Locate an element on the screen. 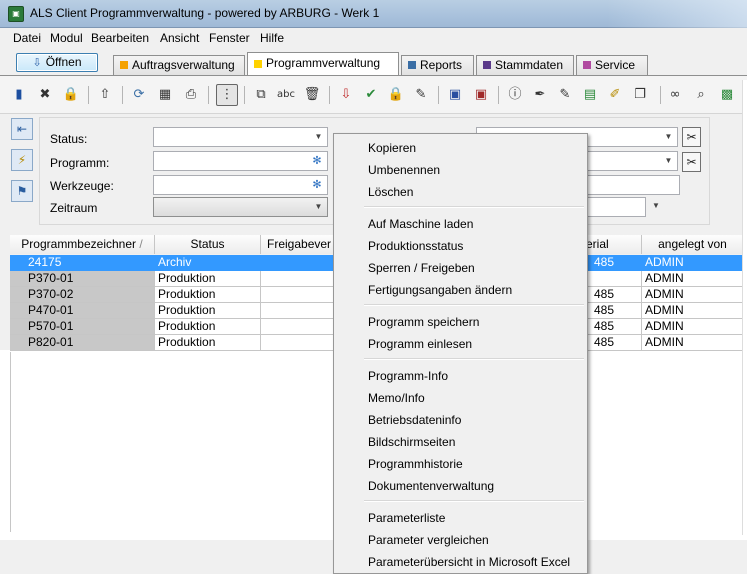  door-icon: ▮ is located at coordinates (19, 95).